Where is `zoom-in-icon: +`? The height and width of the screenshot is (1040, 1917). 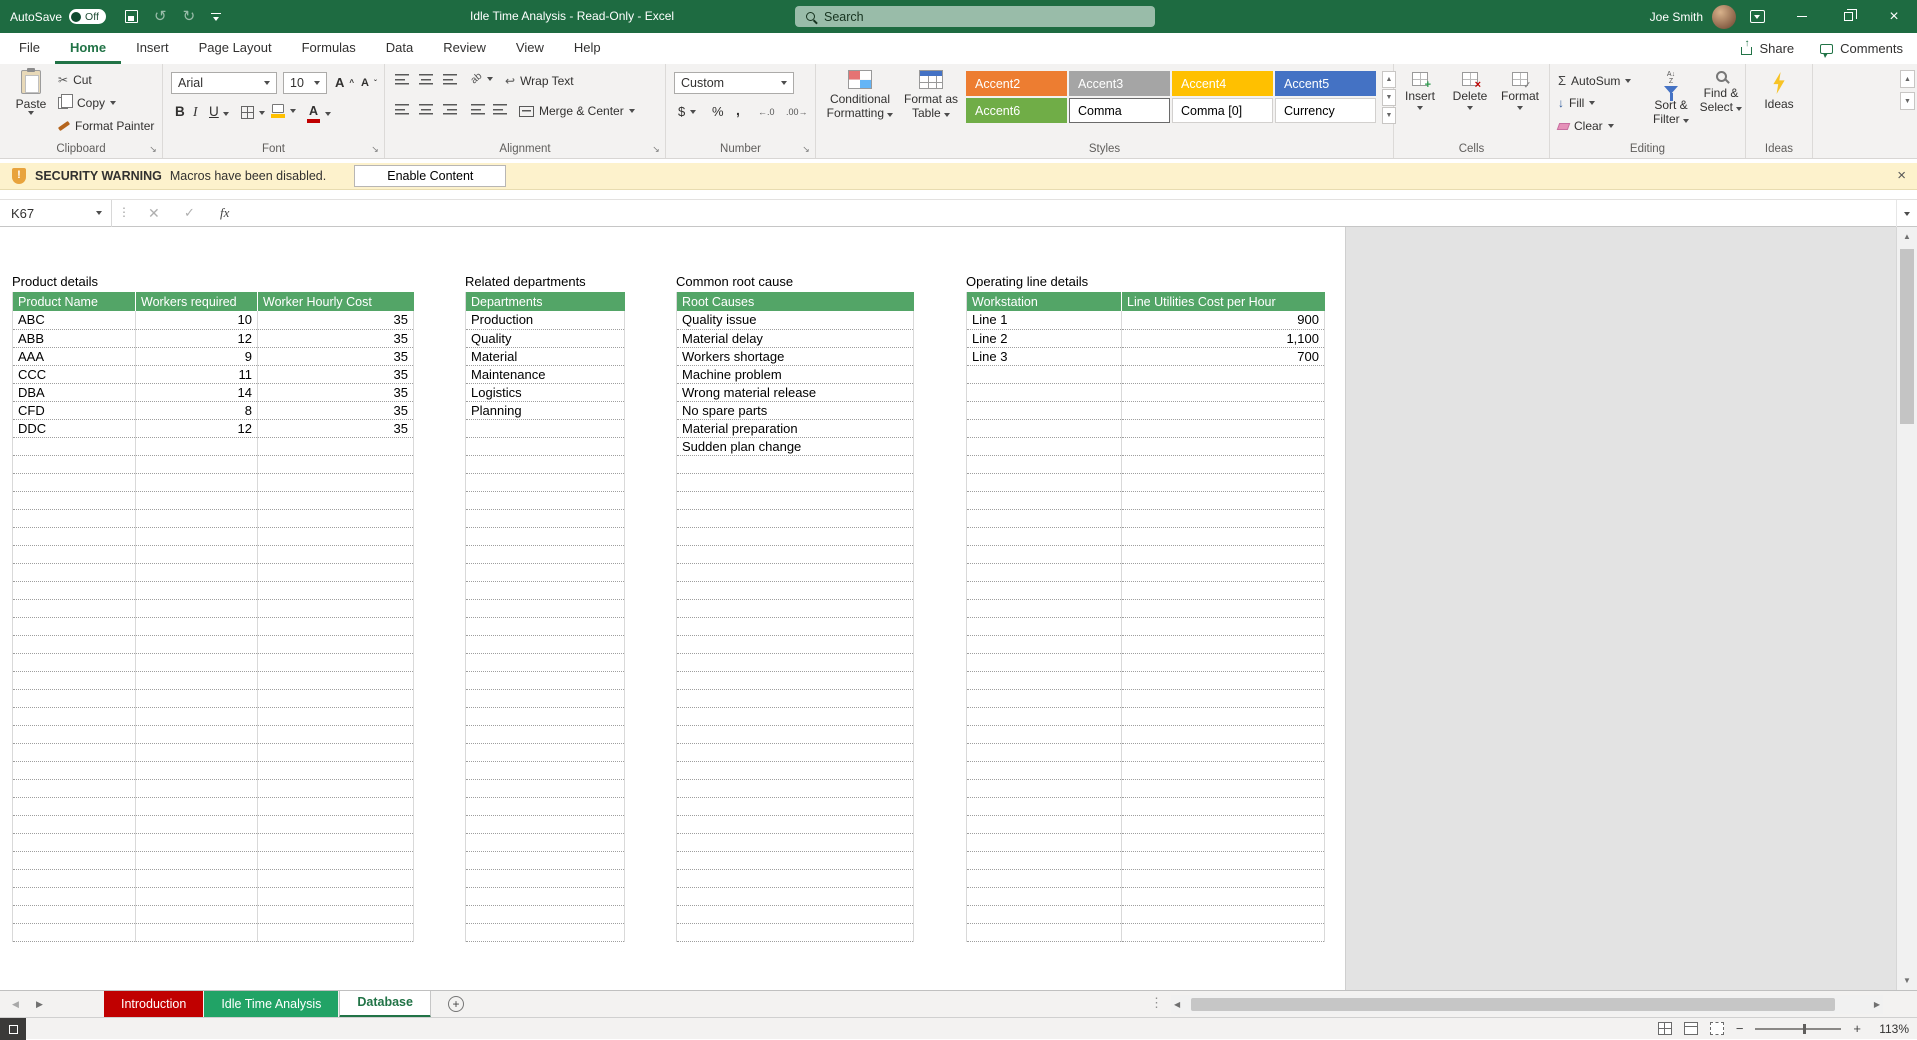
zoom-in-icon: + is located at coordinates (1857, 1028).